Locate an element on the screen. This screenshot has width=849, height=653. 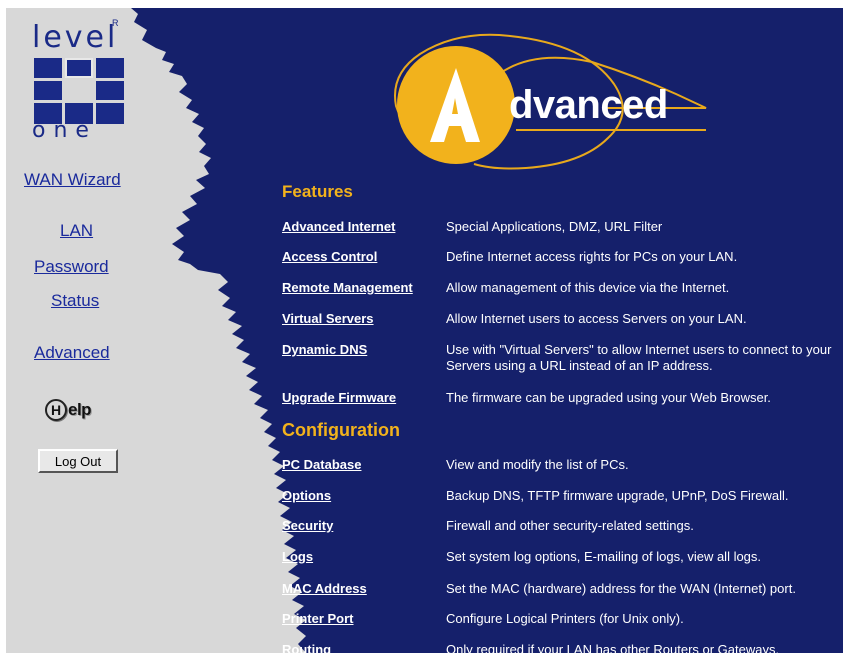
routing-link: Routing is located at coordinates (306, 647).